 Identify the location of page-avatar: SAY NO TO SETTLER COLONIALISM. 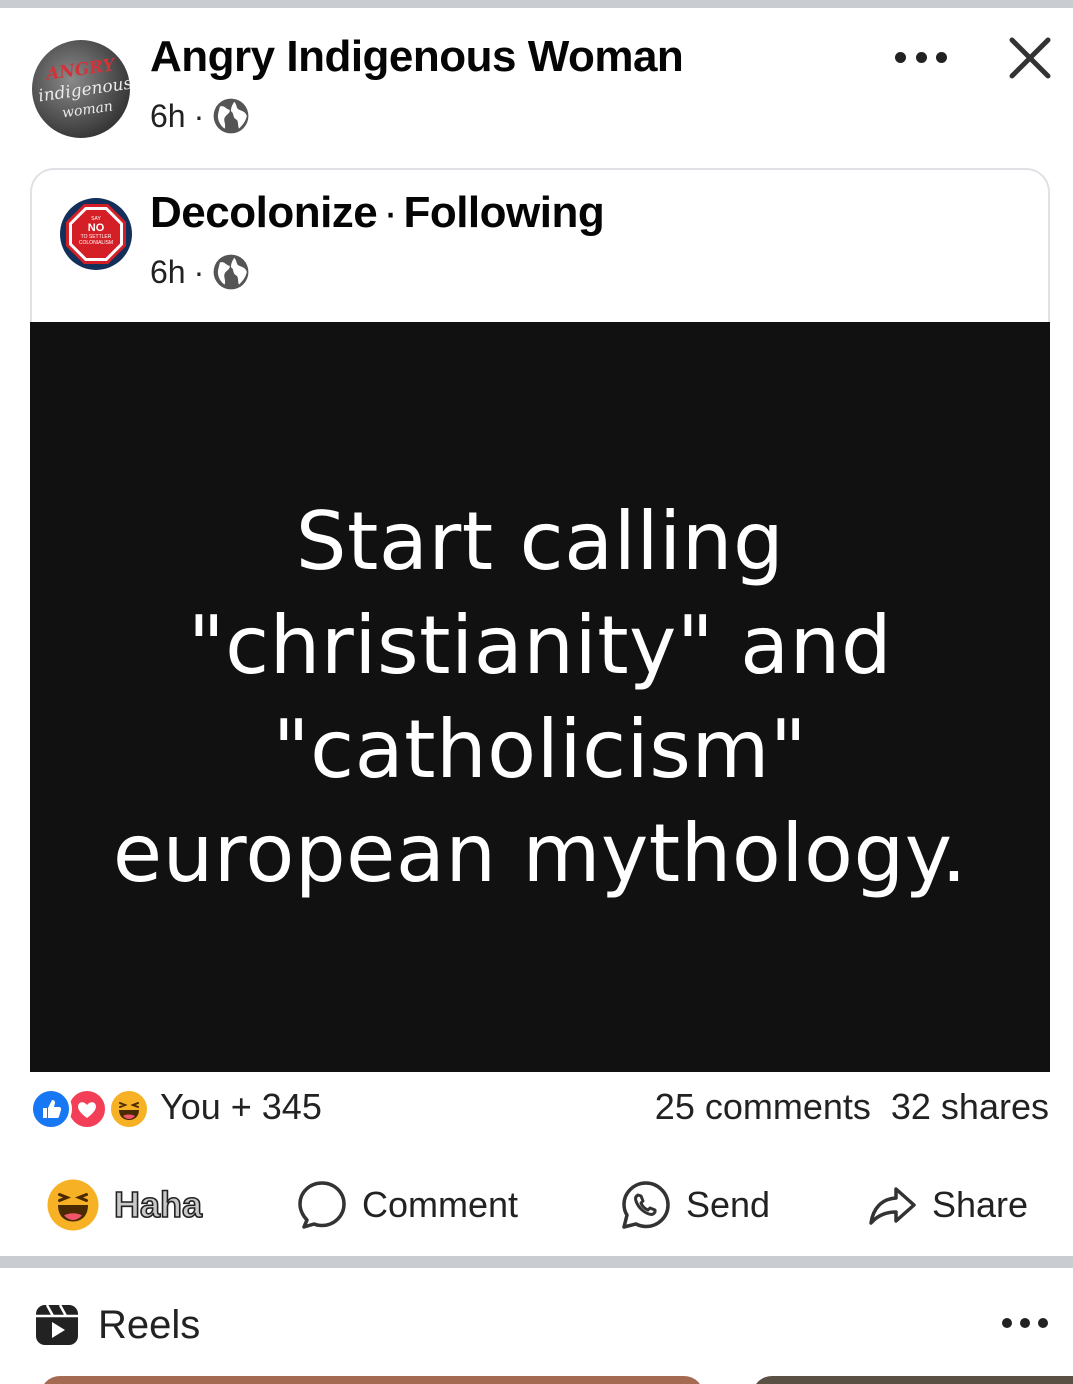
(96, 234).